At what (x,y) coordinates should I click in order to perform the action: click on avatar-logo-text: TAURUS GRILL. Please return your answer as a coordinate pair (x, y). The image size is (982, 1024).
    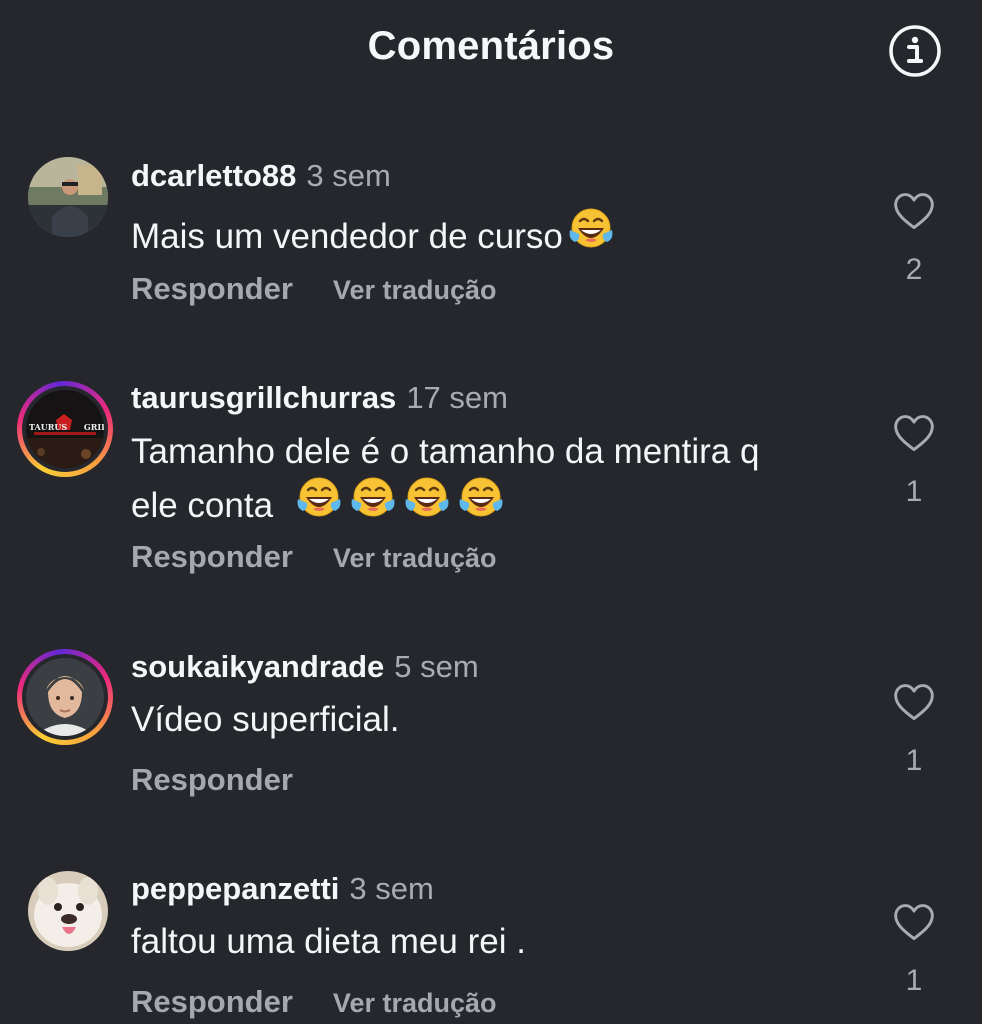
    Looking at the image, I should click on (66, 427).